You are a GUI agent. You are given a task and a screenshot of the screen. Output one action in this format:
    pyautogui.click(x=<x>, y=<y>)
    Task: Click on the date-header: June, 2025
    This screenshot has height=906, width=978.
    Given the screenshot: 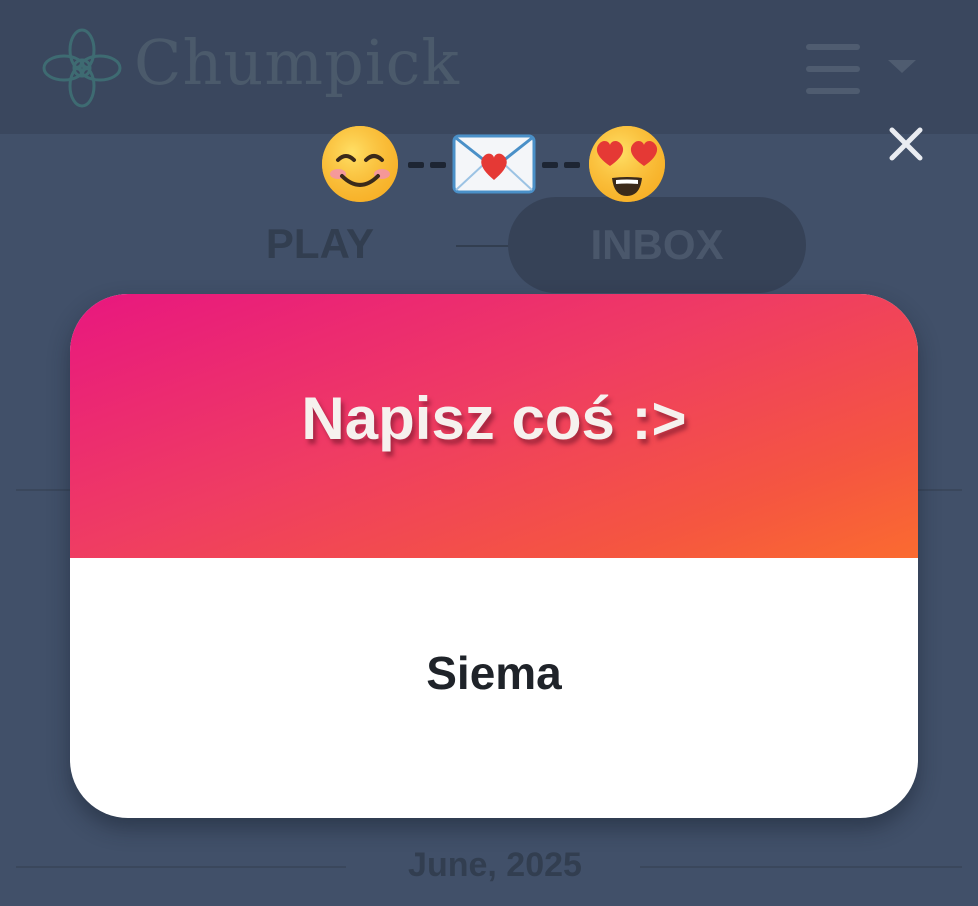 What is the action you would take?
    pyautogui.click(x=495, y=865)
    